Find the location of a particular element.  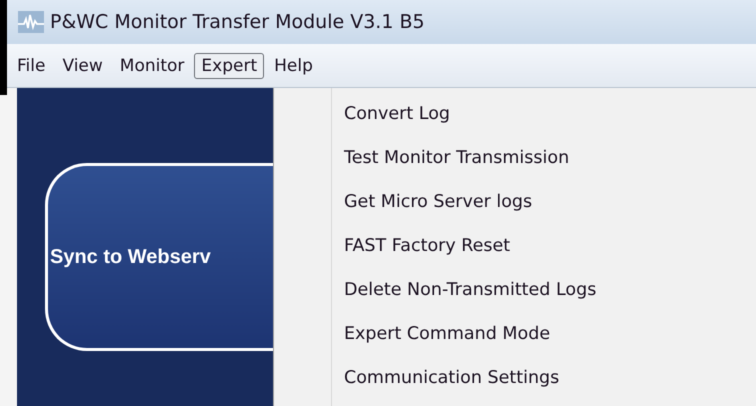

menu-item: File is located at coordinates (31, 65).